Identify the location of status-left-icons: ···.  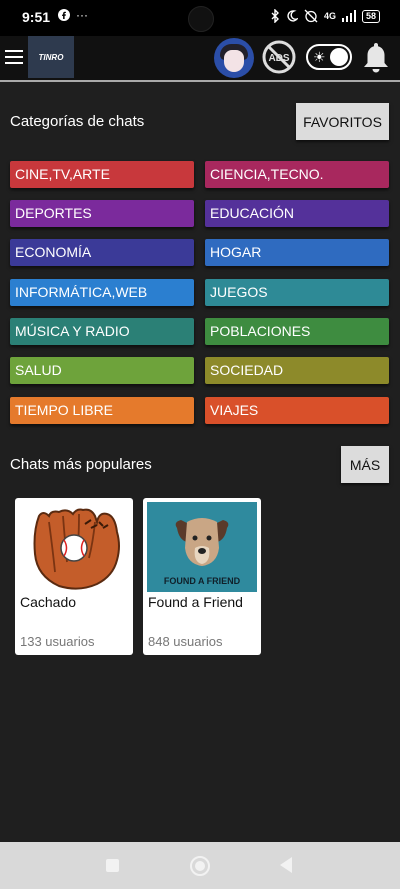
(73, 15).